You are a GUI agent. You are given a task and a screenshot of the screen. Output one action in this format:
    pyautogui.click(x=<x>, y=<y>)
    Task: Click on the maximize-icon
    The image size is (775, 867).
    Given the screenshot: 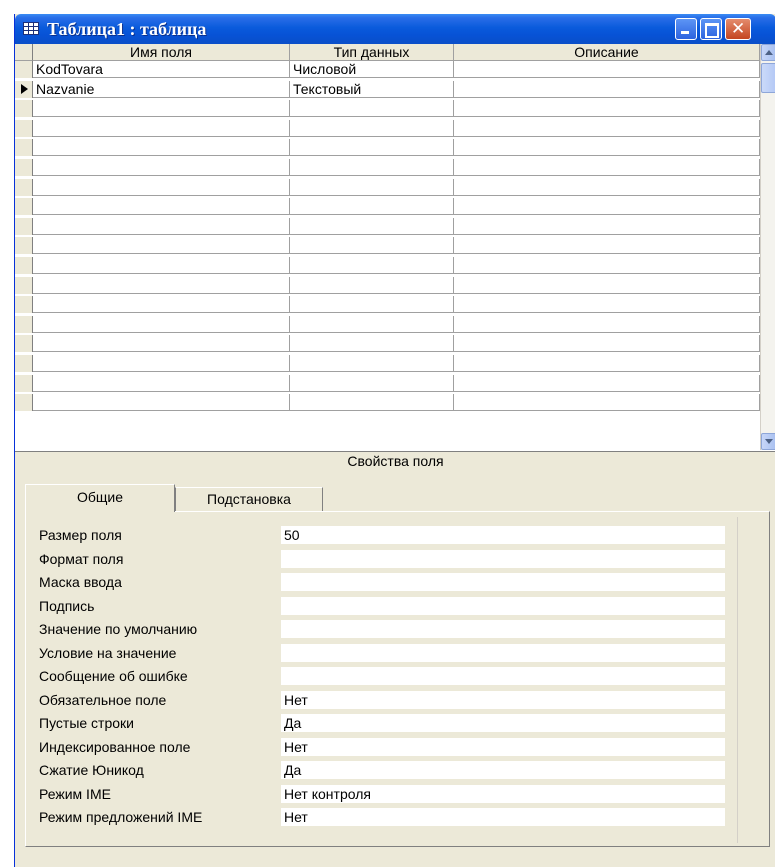 What is the action you would take?
    pyautogui.click(x=711, y=29)
    